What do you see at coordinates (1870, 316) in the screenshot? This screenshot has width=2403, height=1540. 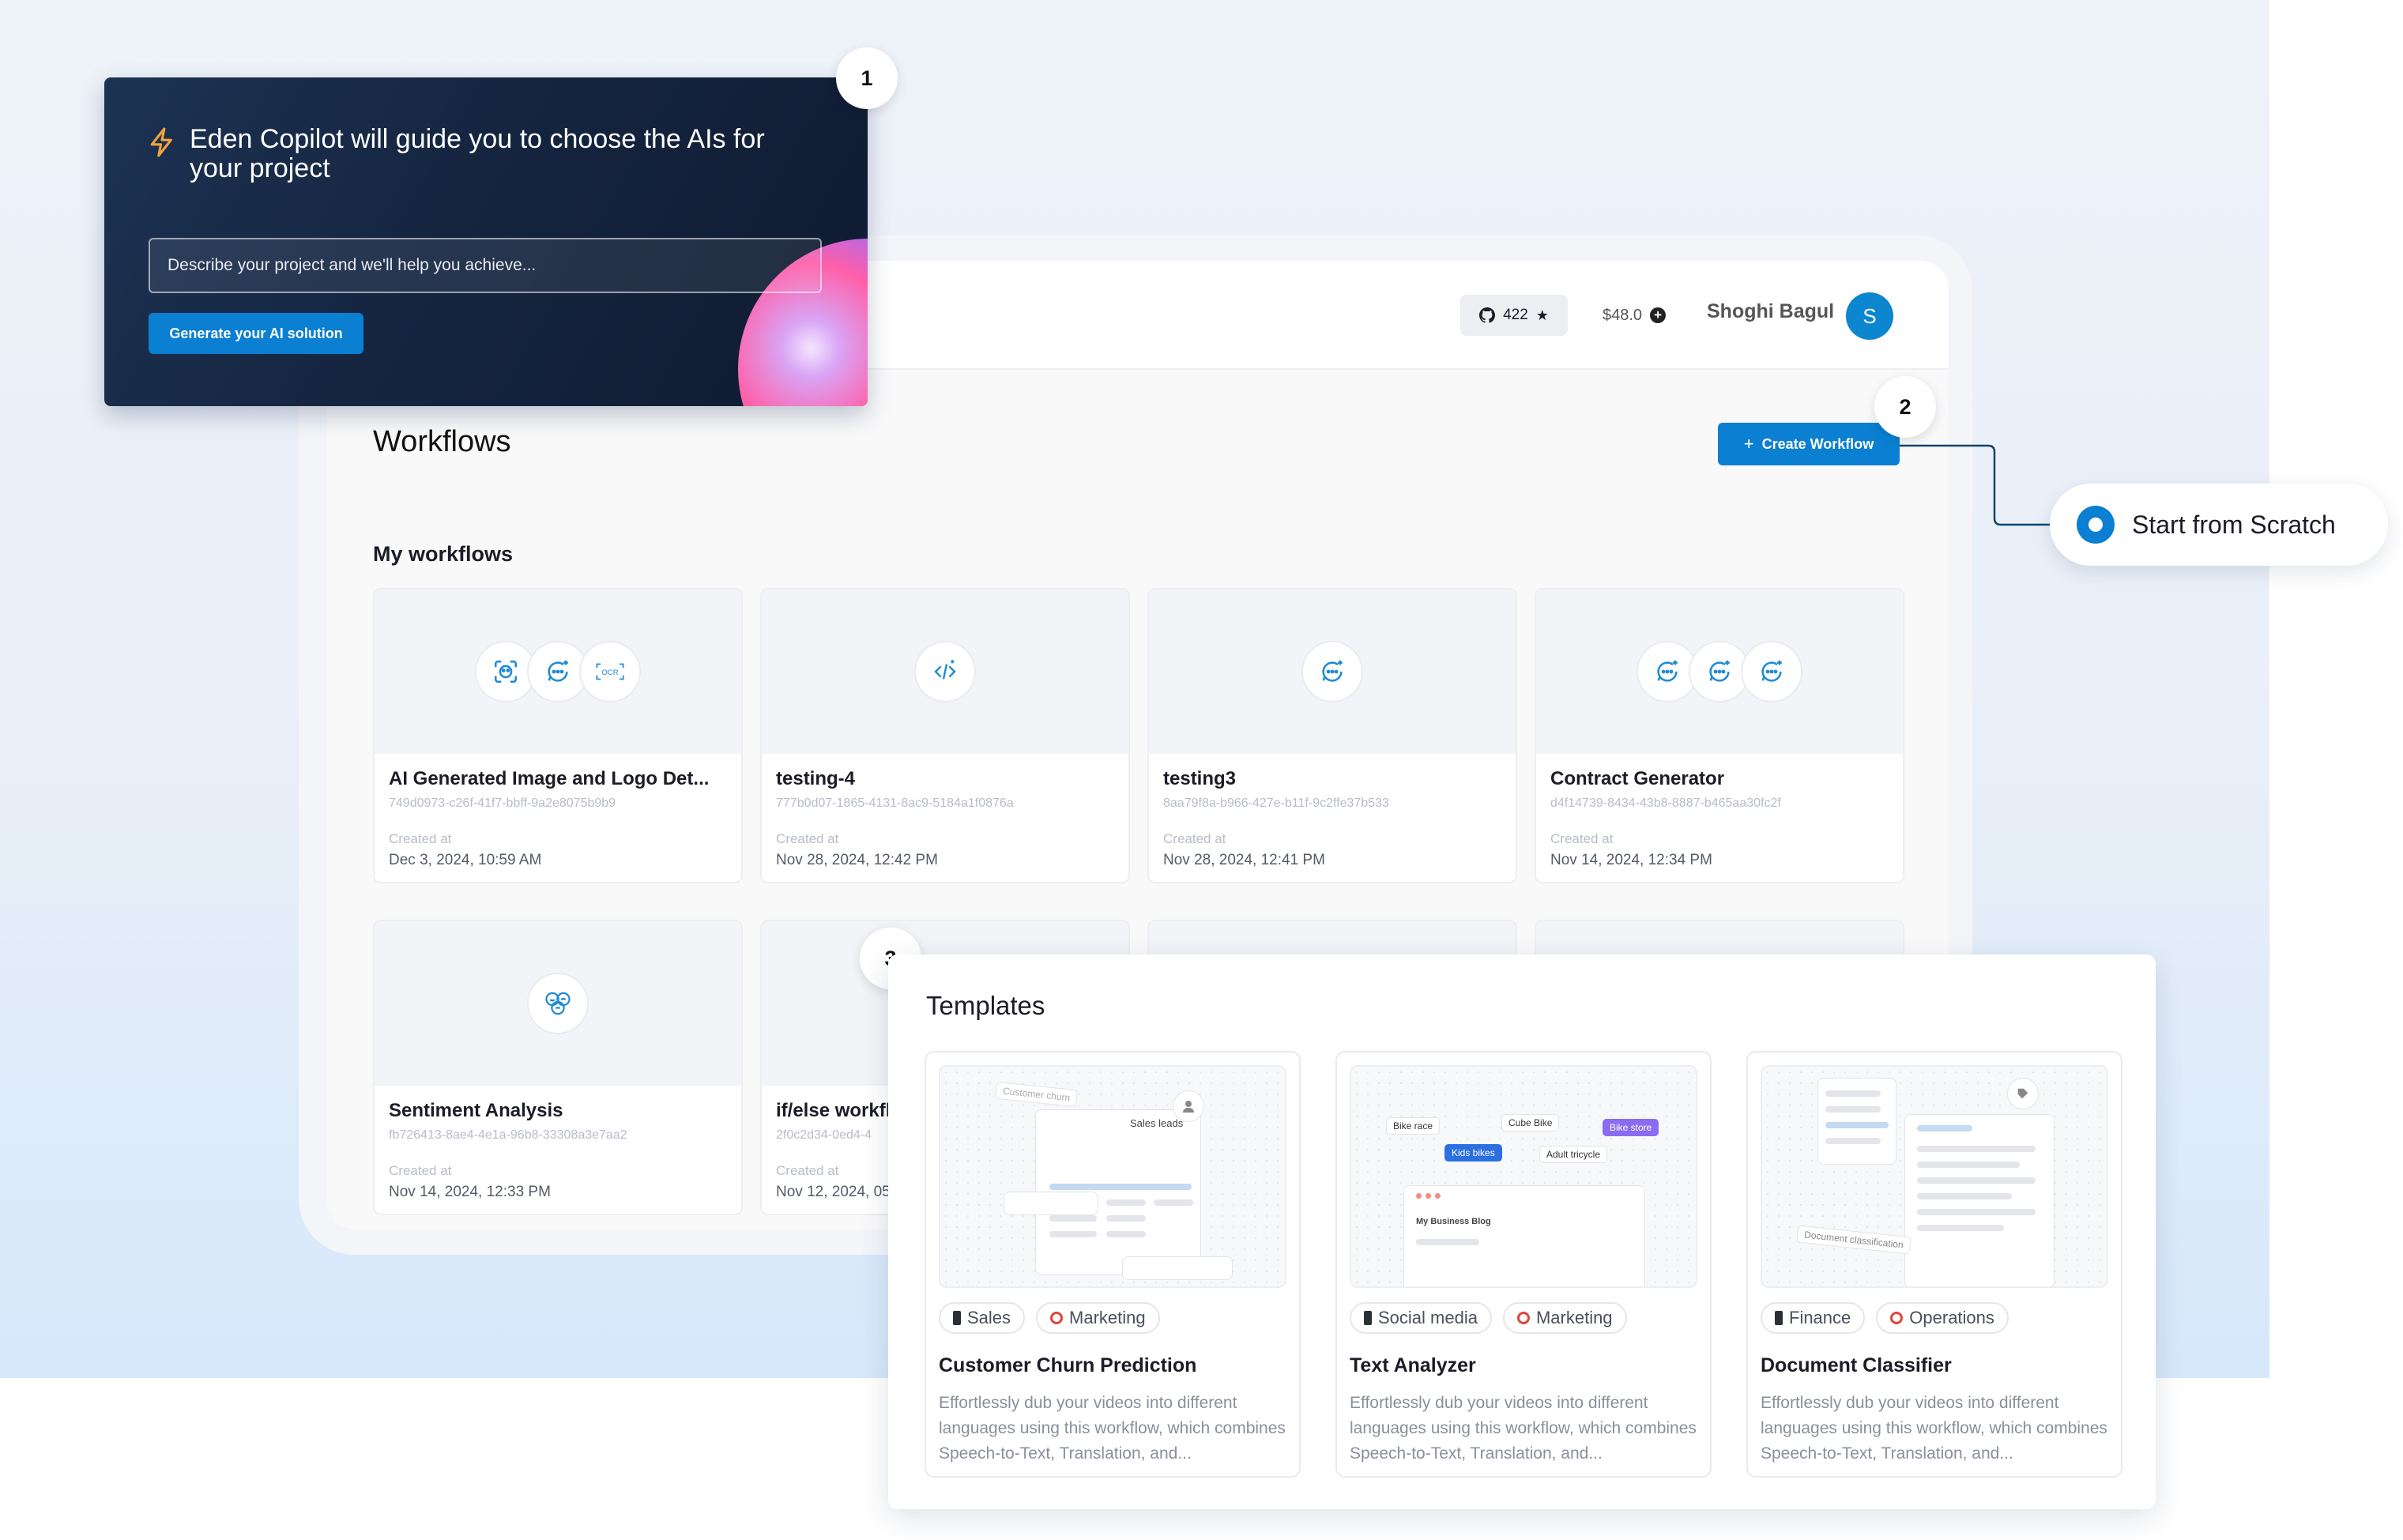 I see `avatar: S` at bounding box center [1870, 316].